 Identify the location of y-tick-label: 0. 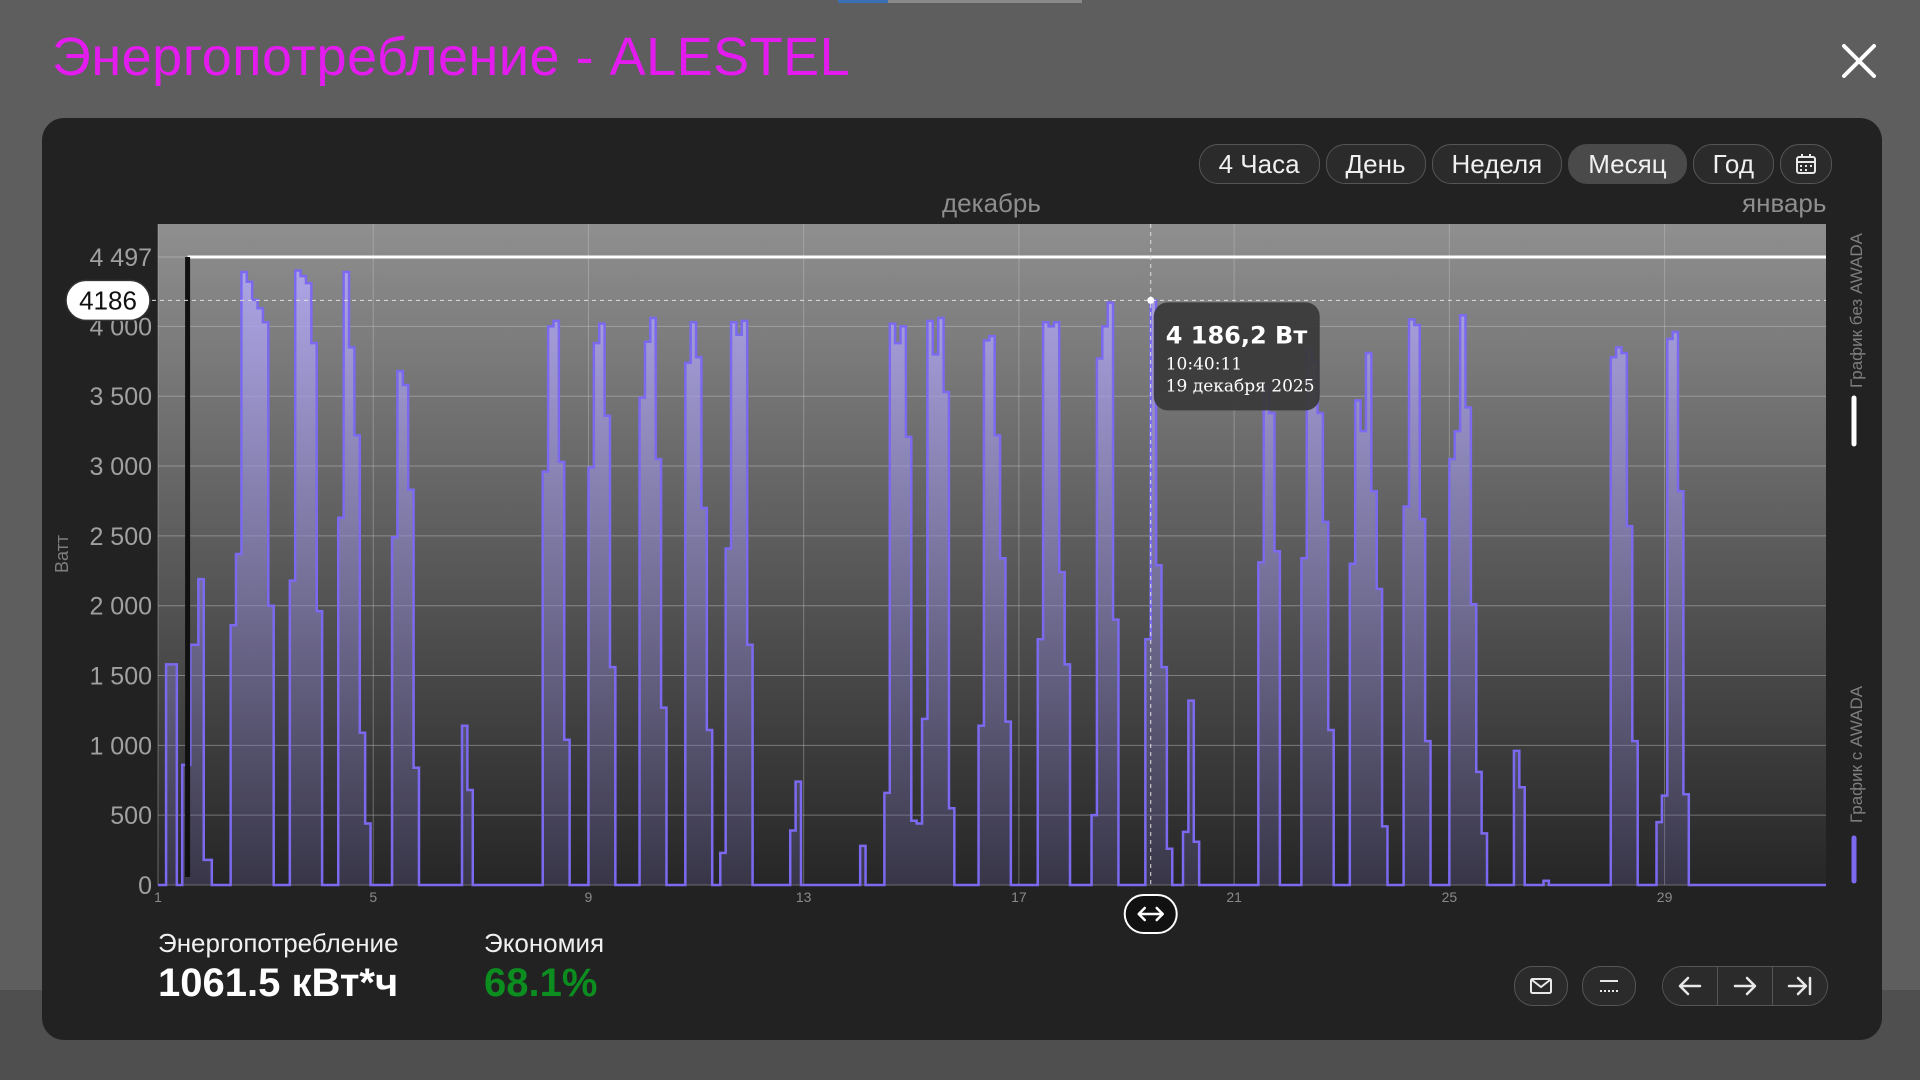
(145, 886).